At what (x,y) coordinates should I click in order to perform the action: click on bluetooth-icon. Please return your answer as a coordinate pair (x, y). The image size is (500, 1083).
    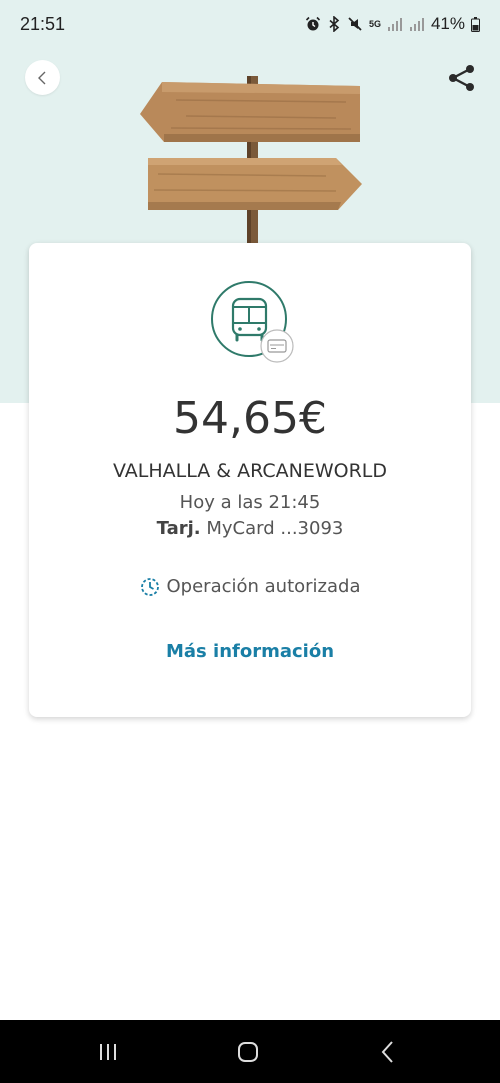
    Looking at the image, I should click on (334, 24).